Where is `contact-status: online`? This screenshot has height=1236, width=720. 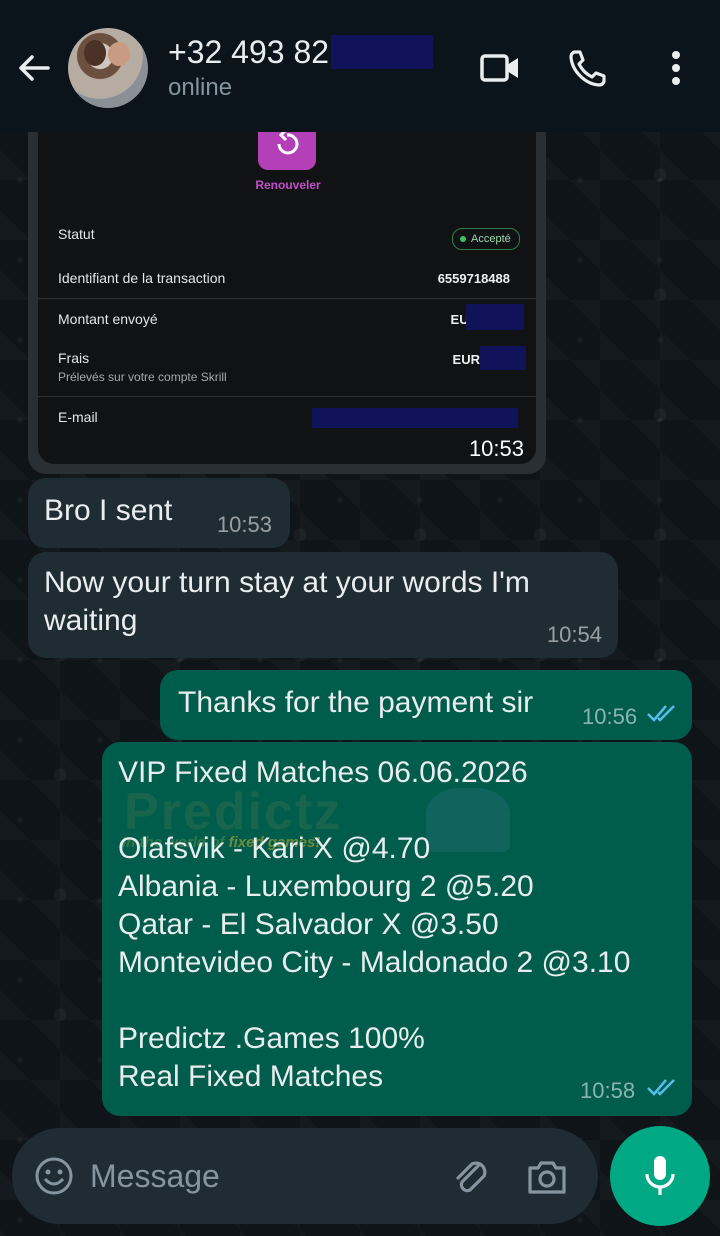 contact-status: online is located at coordinates (200, 87).